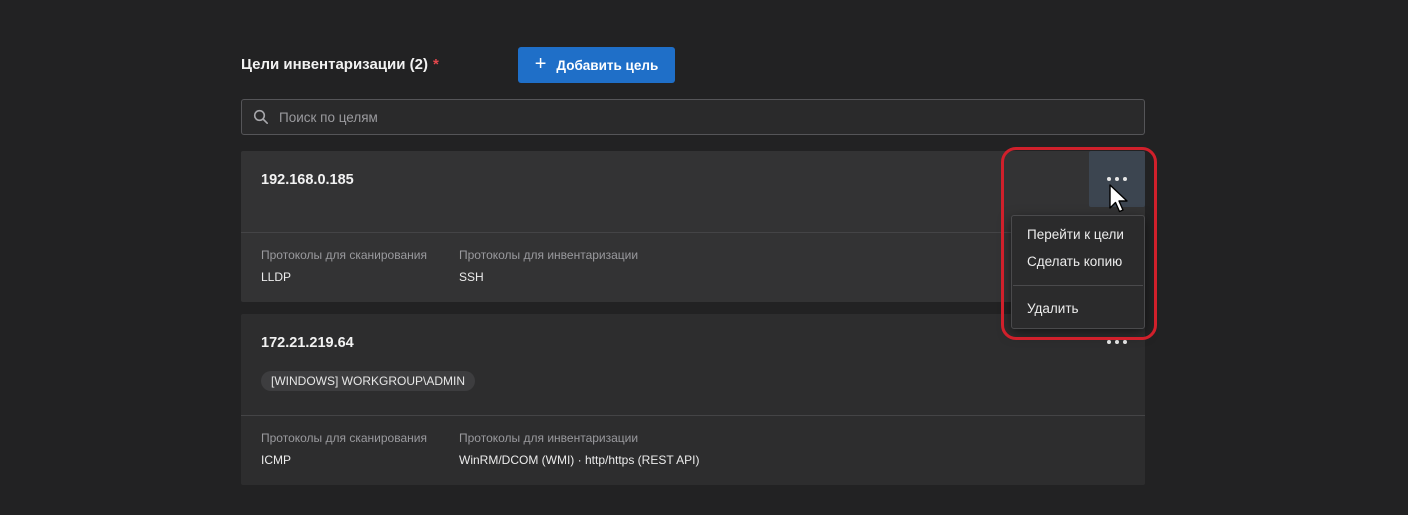 Image resolution: width=1408 pixels, height=515 pixels. I want to click on menu-item-duplicate: Сделать копию, so click(1074, 261).